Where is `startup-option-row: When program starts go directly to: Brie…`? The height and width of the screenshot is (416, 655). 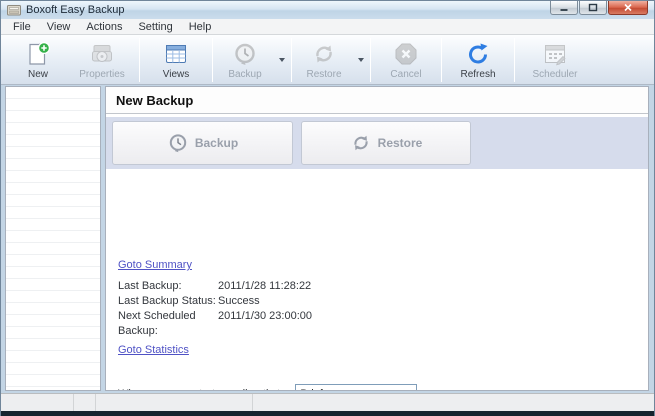
startup-option-row: When program starts go directly to: Brie… is located at coordinates (383, 387).